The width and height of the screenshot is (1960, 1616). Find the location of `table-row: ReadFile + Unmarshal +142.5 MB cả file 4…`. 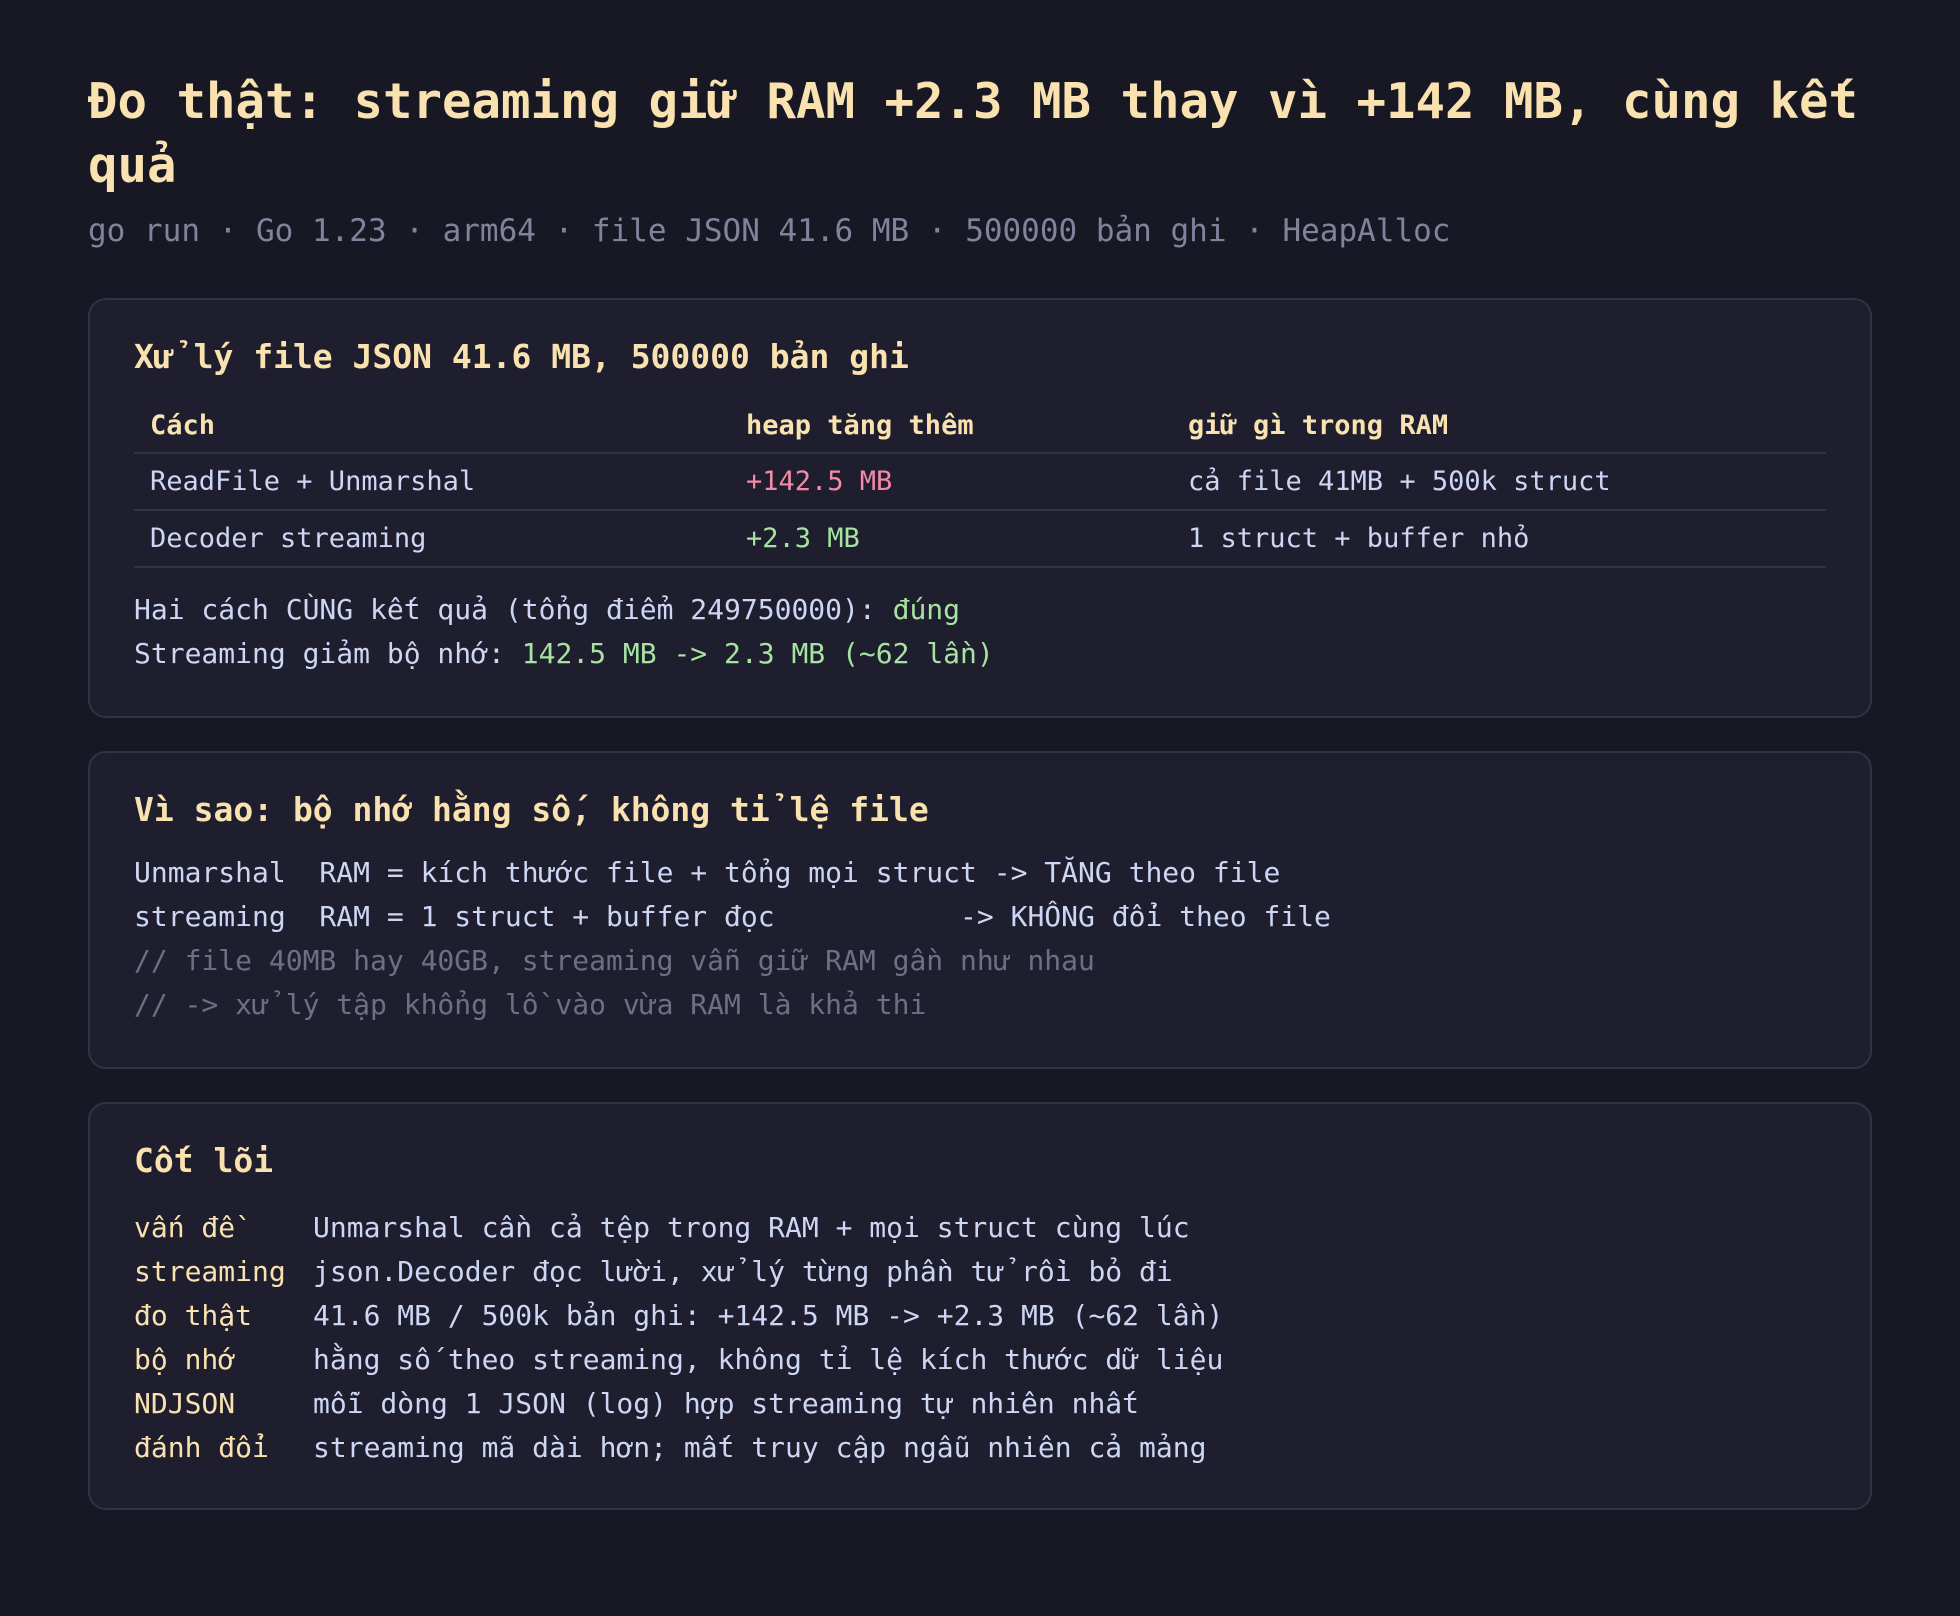

table-row: ReadFile + Unmarshal +142.5 MB cả file 4… is located at coordinates (980, 482).